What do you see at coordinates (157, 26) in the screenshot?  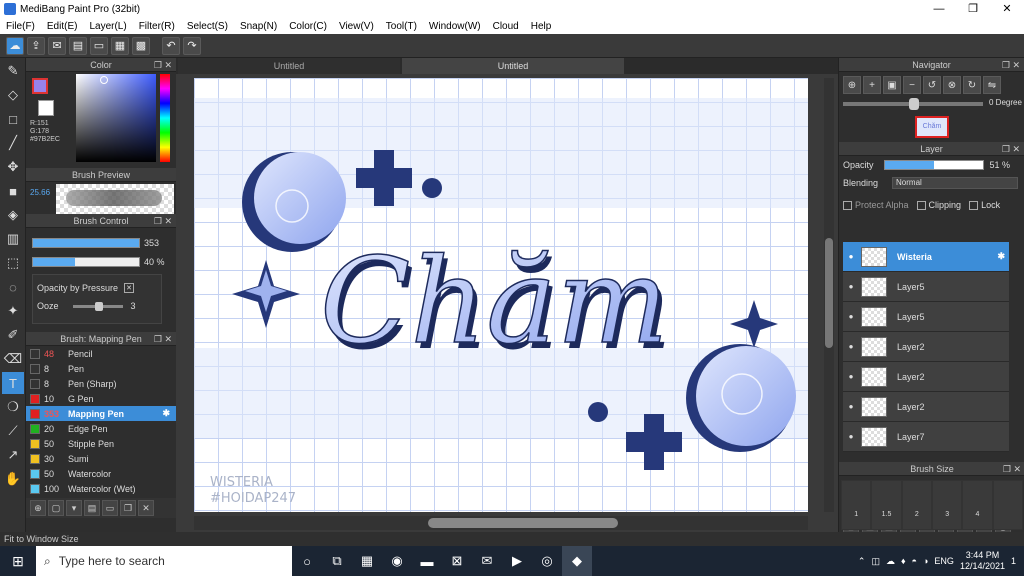 I see `menu-filter: Filter(R)` at bounding box center [157, 26].